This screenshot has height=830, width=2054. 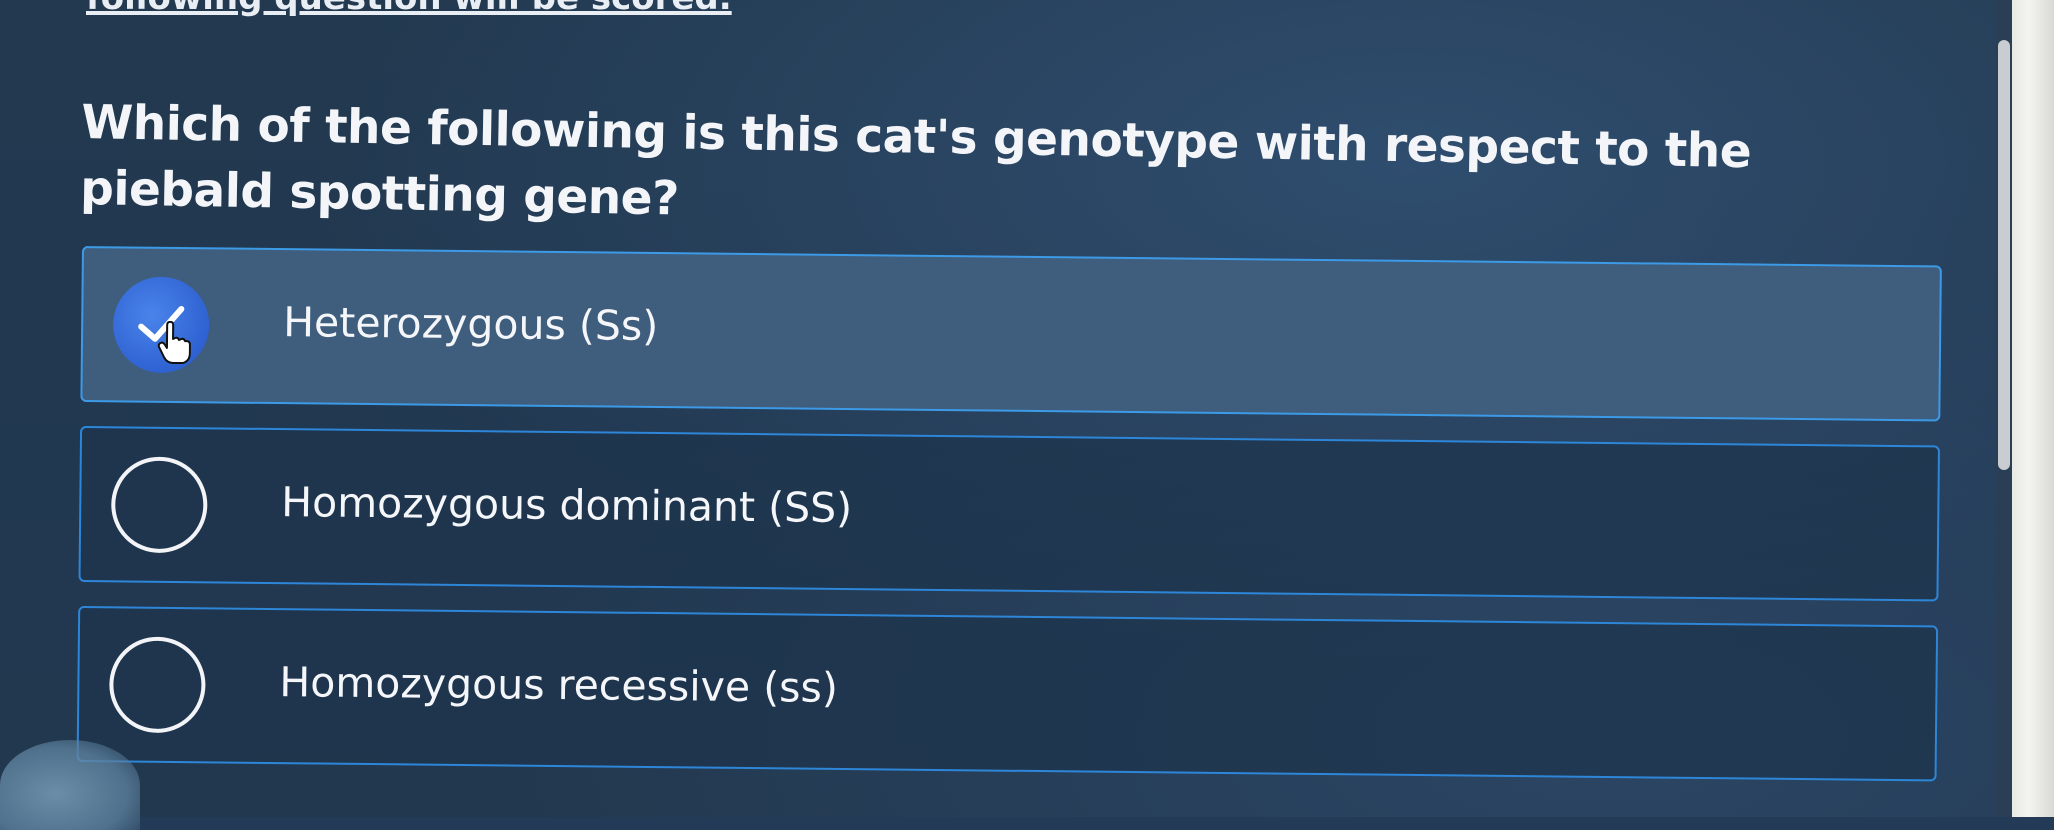 I want to click on option-label: Homozygous recessive (ss), so click(x=559, y=685).